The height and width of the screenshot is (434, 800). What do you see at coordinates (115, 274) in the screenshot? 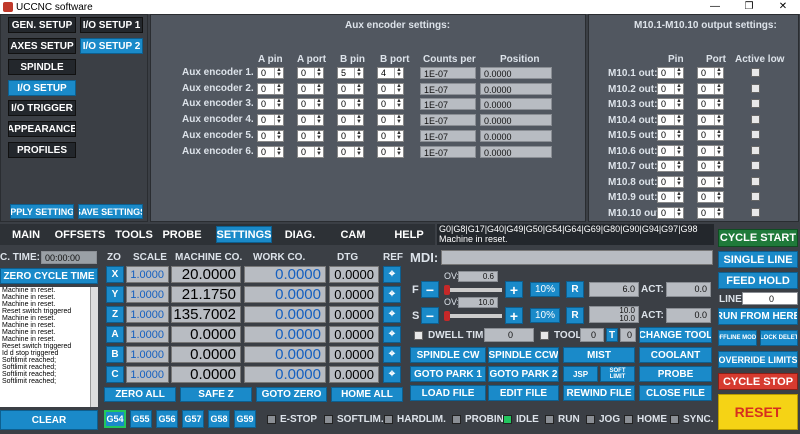
I see `zero-axis-button: X` at bounding box center [115, 274].